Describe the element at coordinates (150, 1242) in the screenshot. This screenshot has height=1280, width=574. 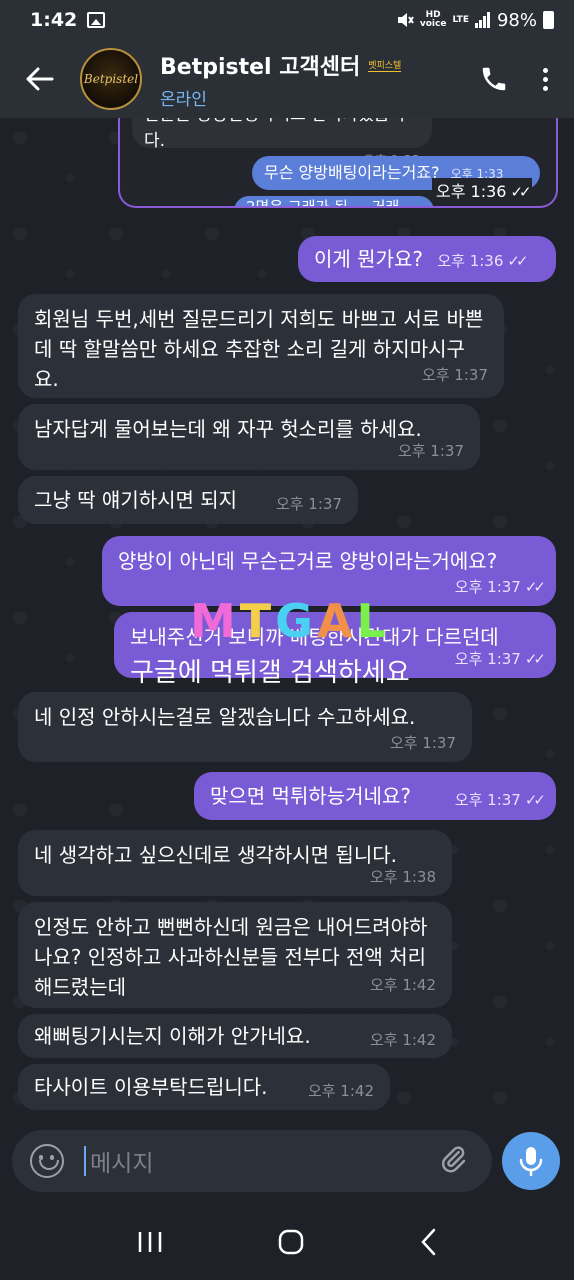
I see `recent-apps-icon` at that location.